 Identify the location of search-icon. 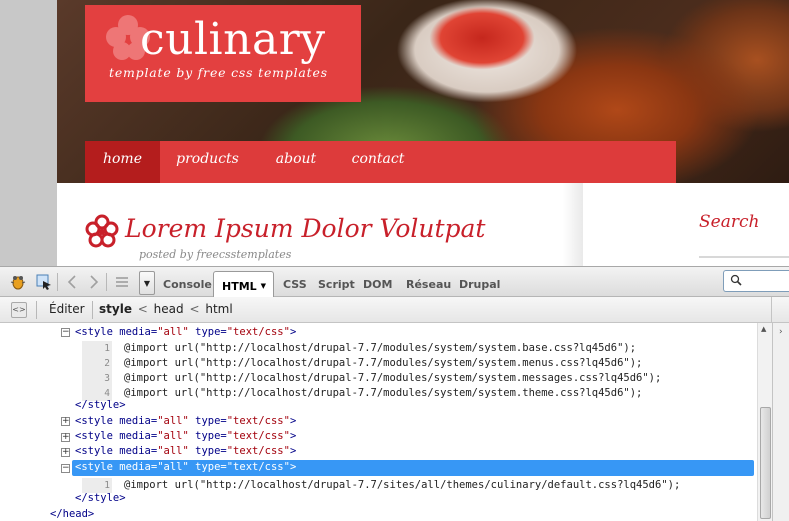
(736, 281).